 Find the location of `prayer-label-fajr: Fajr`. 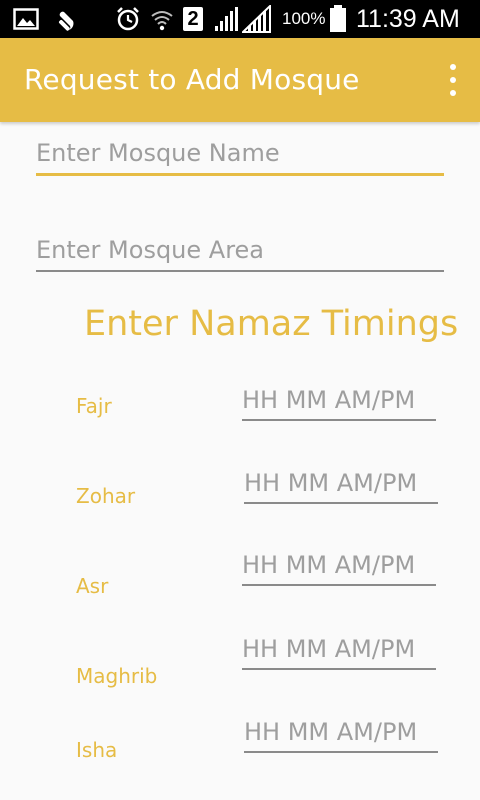

prayer-label-fajr: Fajr is located at coordinates (94, 406).